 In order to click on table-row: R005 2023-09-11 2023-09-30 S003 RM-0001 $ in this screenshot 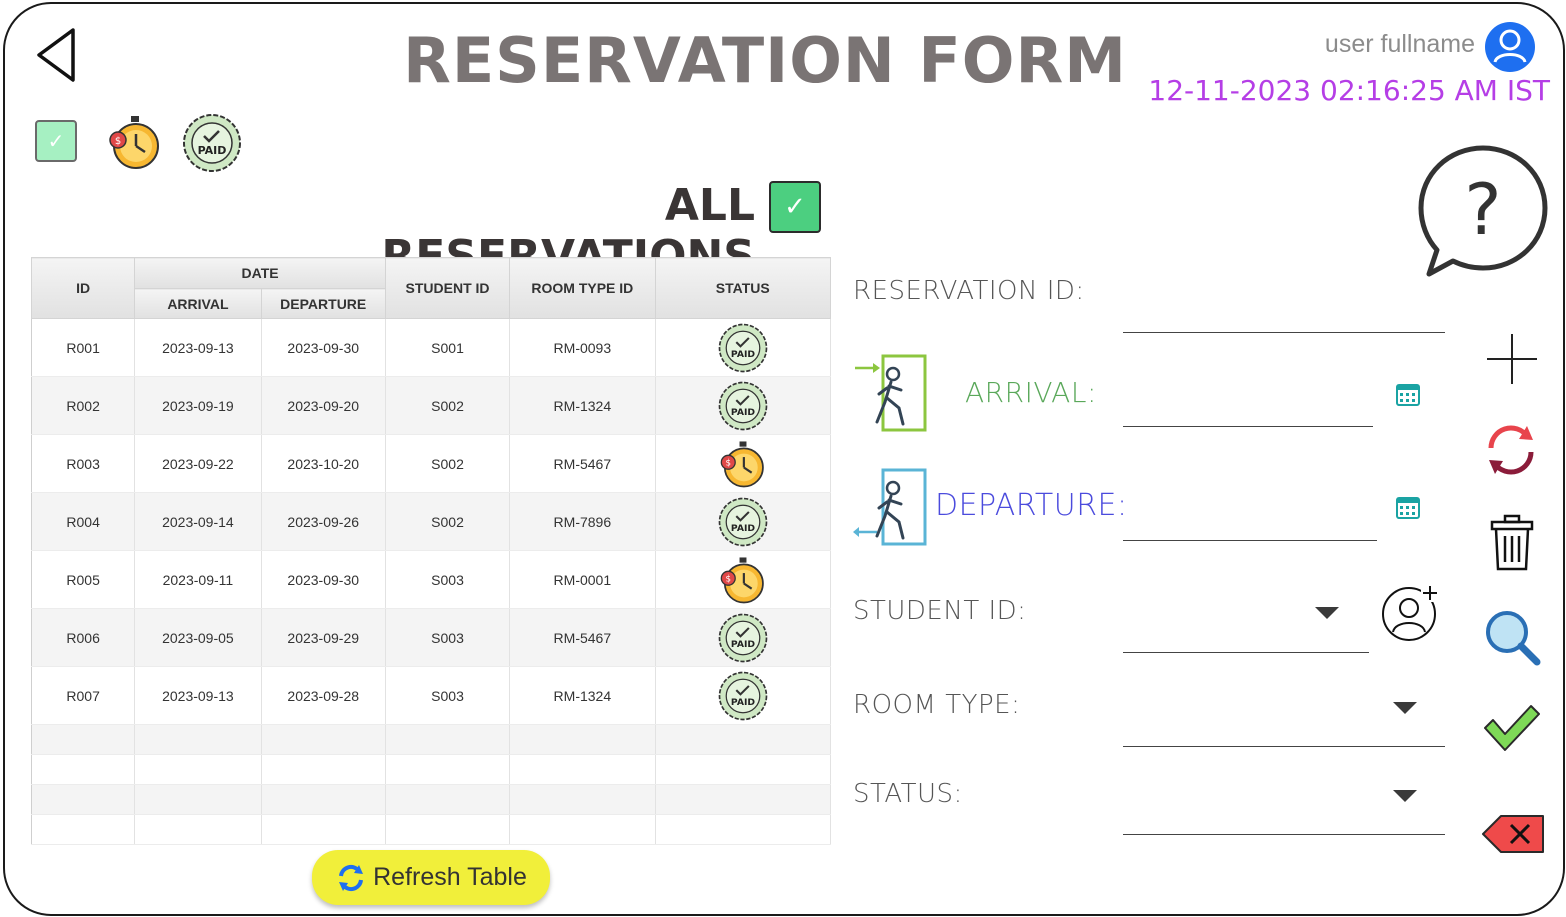, I will do `click(431, 579)`.